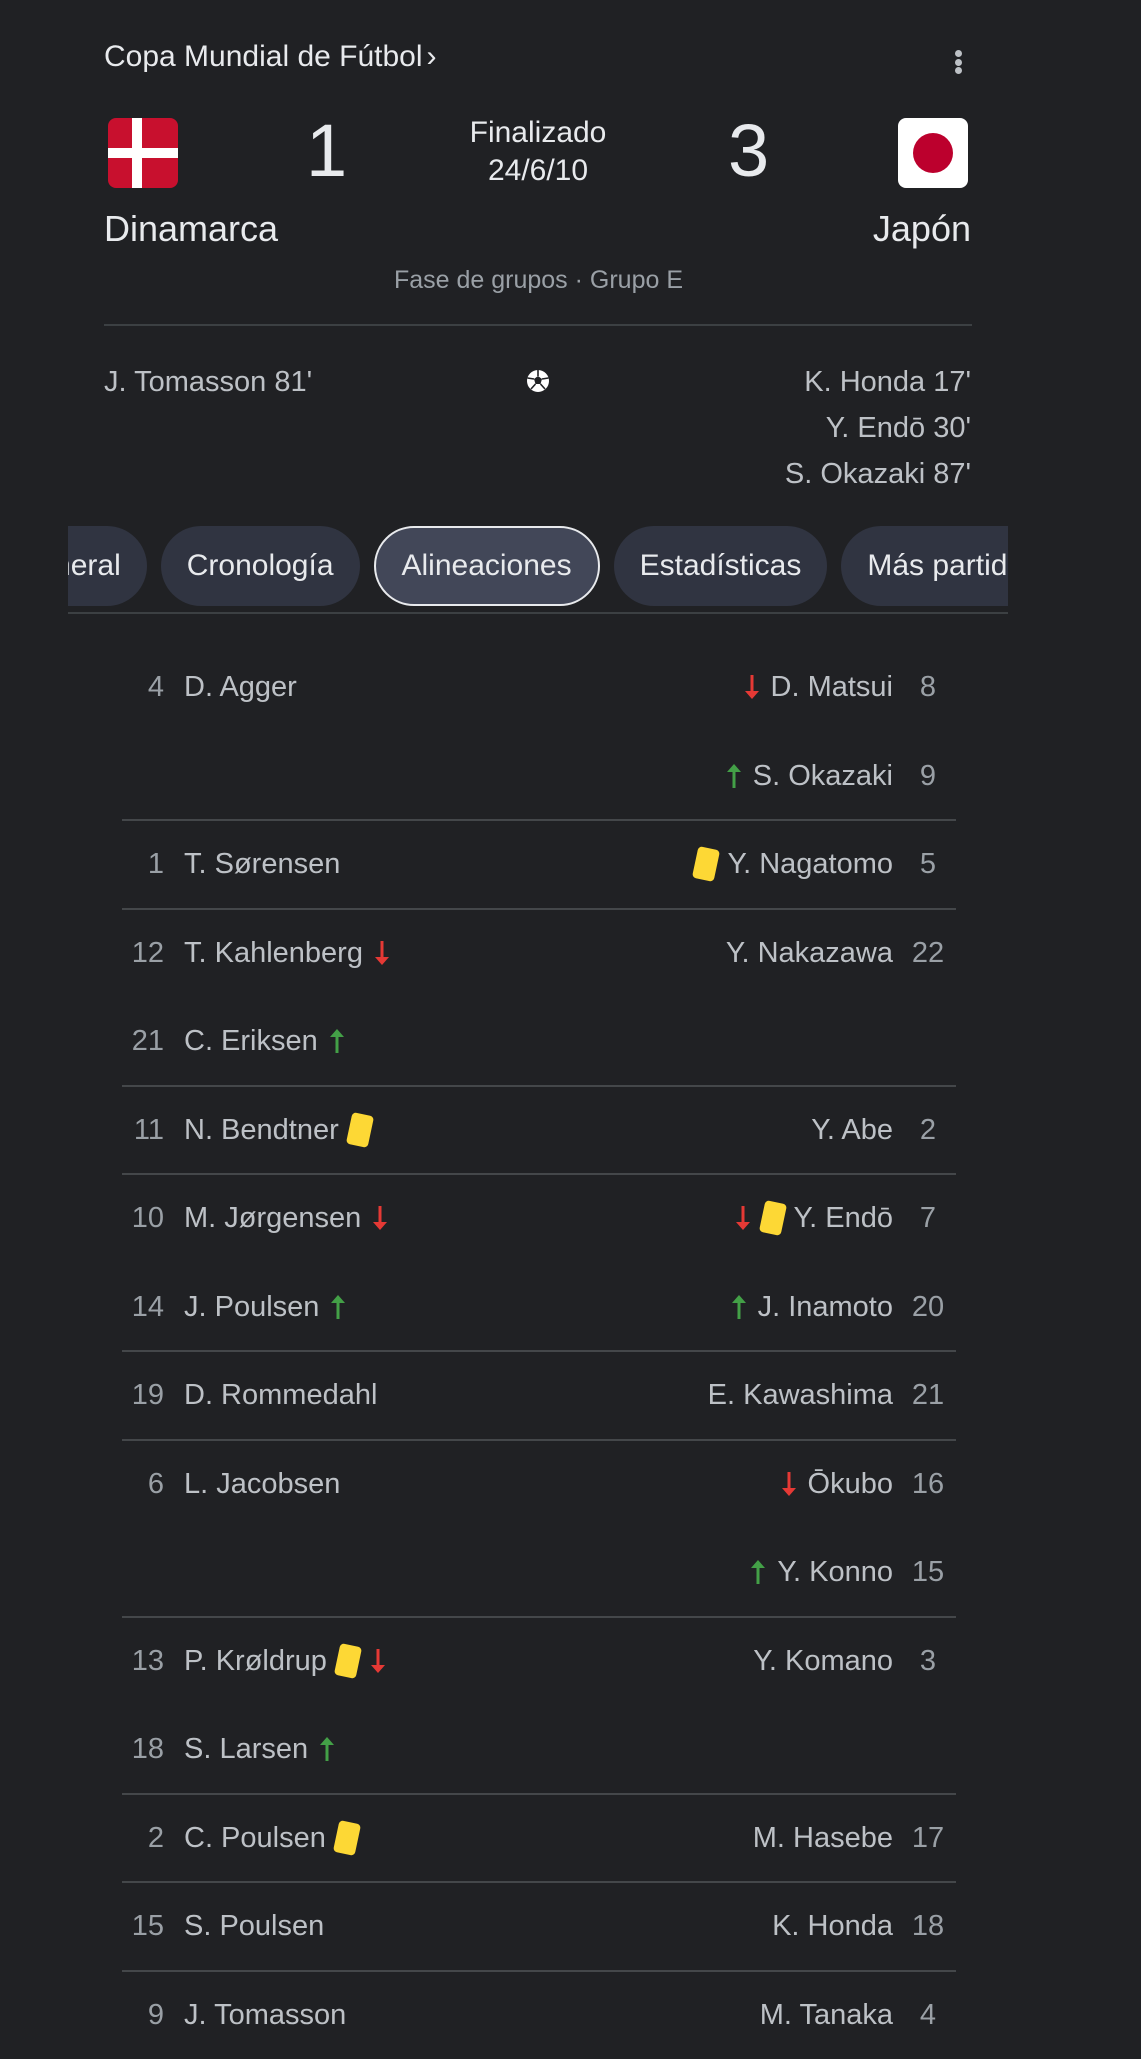  Describe the element at coordinates (147, 1041) in the screenshot. I see `home-player-number: 21` at that location.